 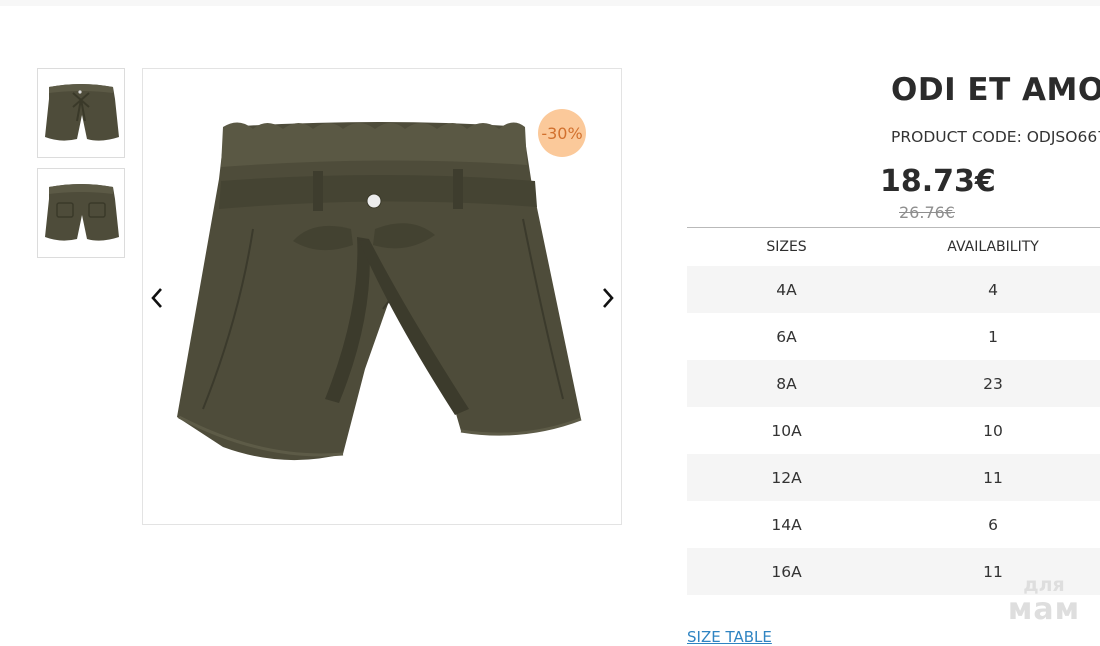 I want to click on discount-badge: -30%, so click(x=562, y=133).